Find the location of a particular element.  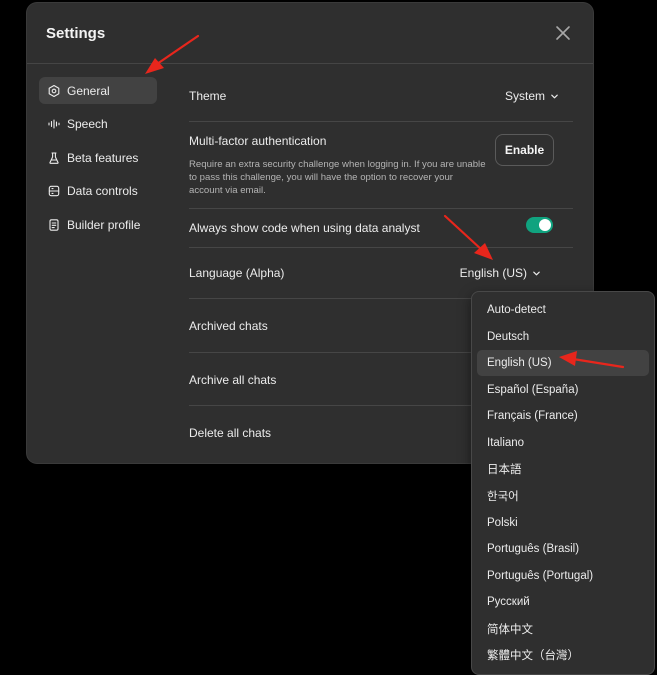

sidebar-item-general: General is located at coordinates (98, 90).